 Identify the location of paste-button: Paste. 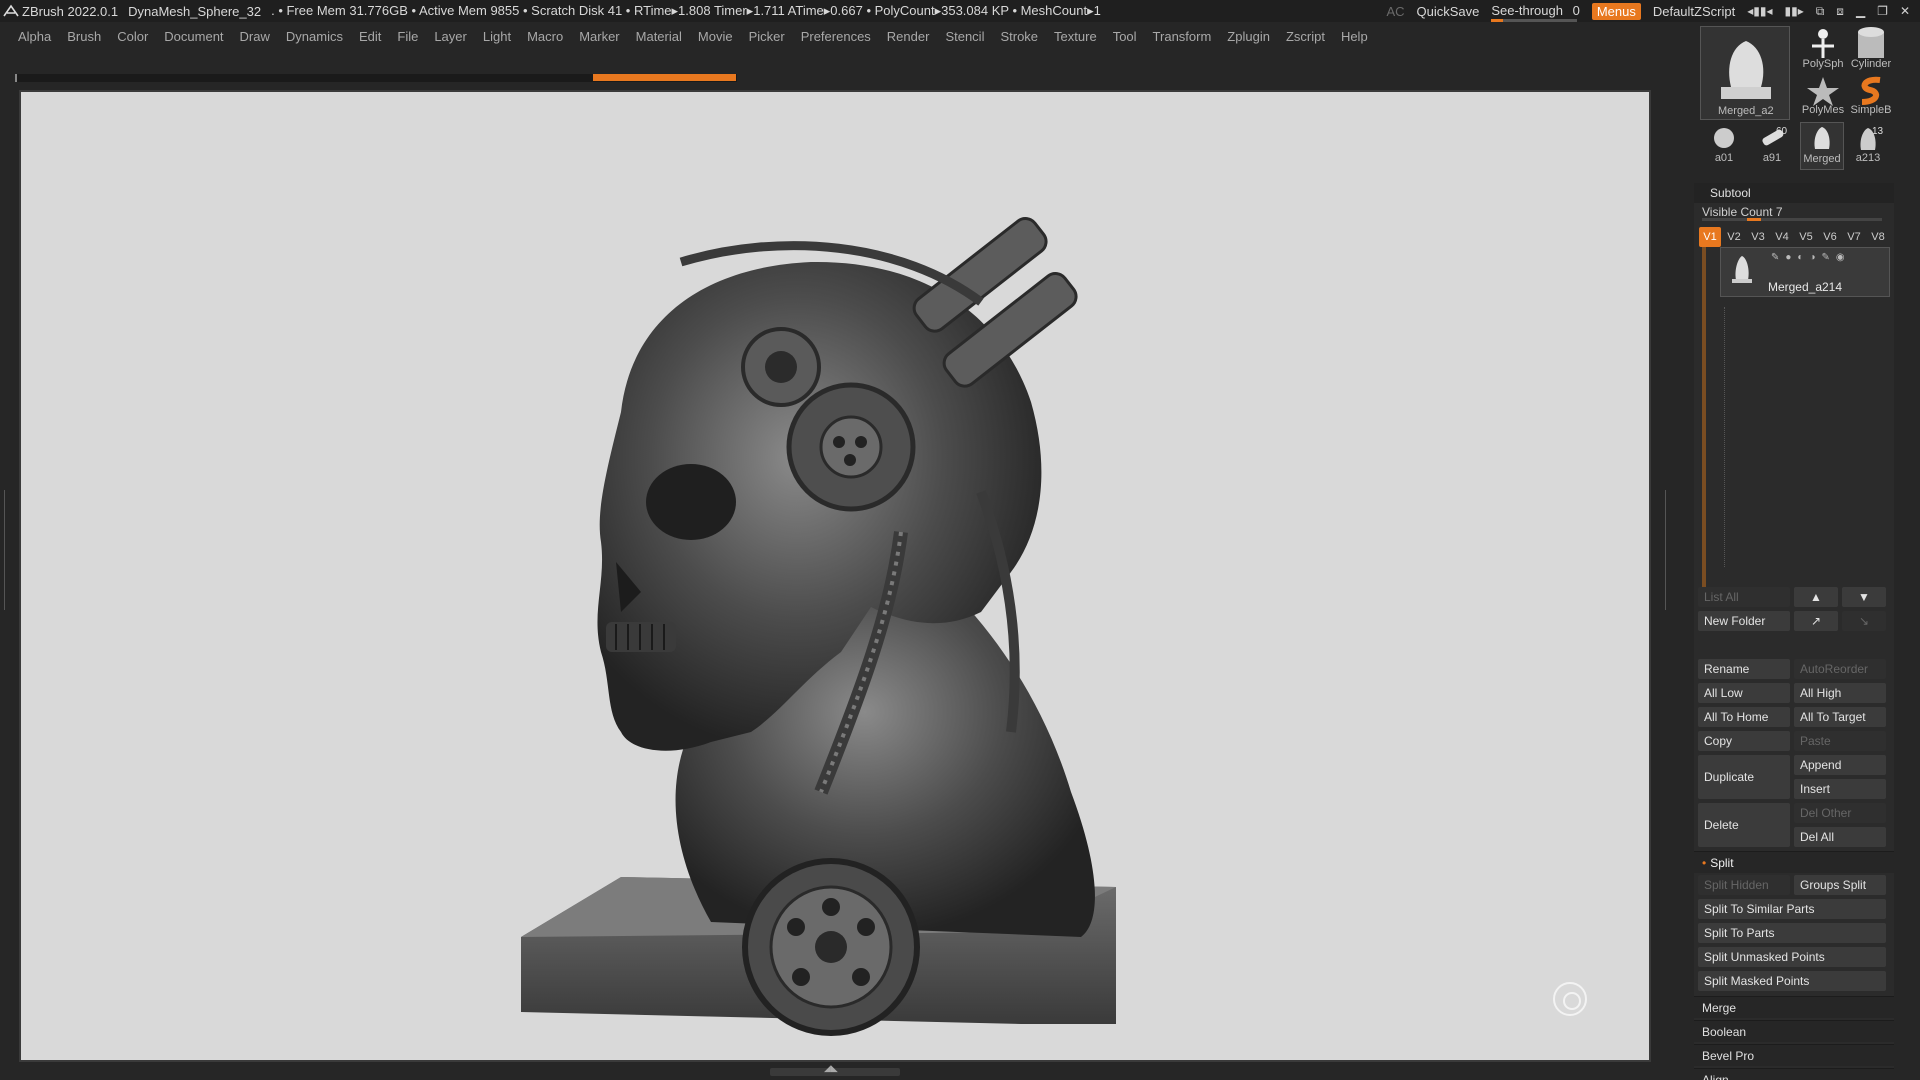
(1840, 741).